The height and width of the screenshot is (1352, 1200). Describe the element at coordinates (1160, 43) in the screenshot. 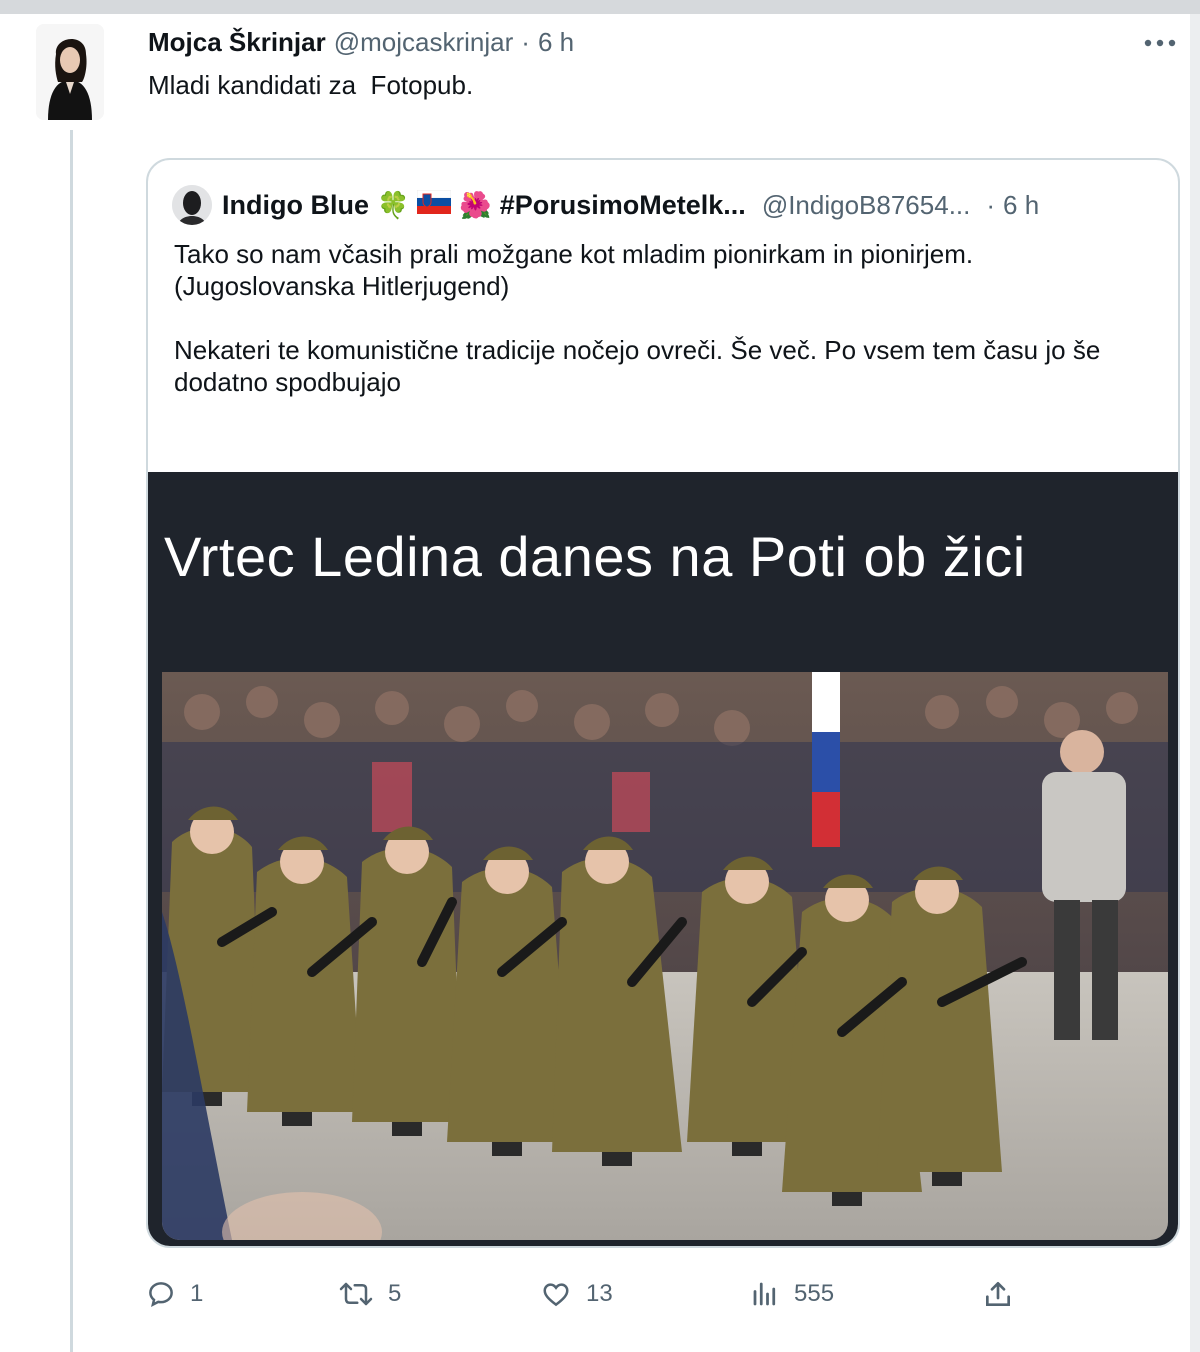

I see `more-icon` at that location.